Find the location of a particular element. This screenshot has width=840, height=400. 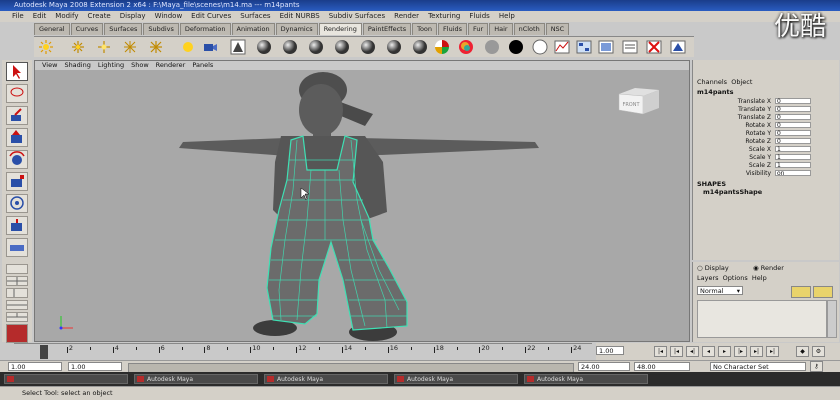

layered-shader-icon is located at coordinates (394, 47).